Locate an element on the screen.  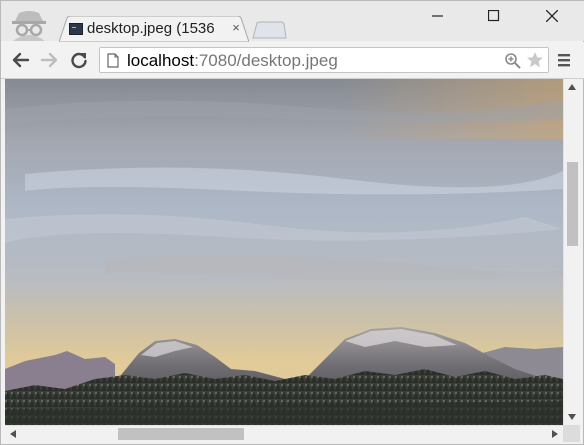
url-text: localhost:7080/desktop.jpeg is located at coordinates (232, 61).